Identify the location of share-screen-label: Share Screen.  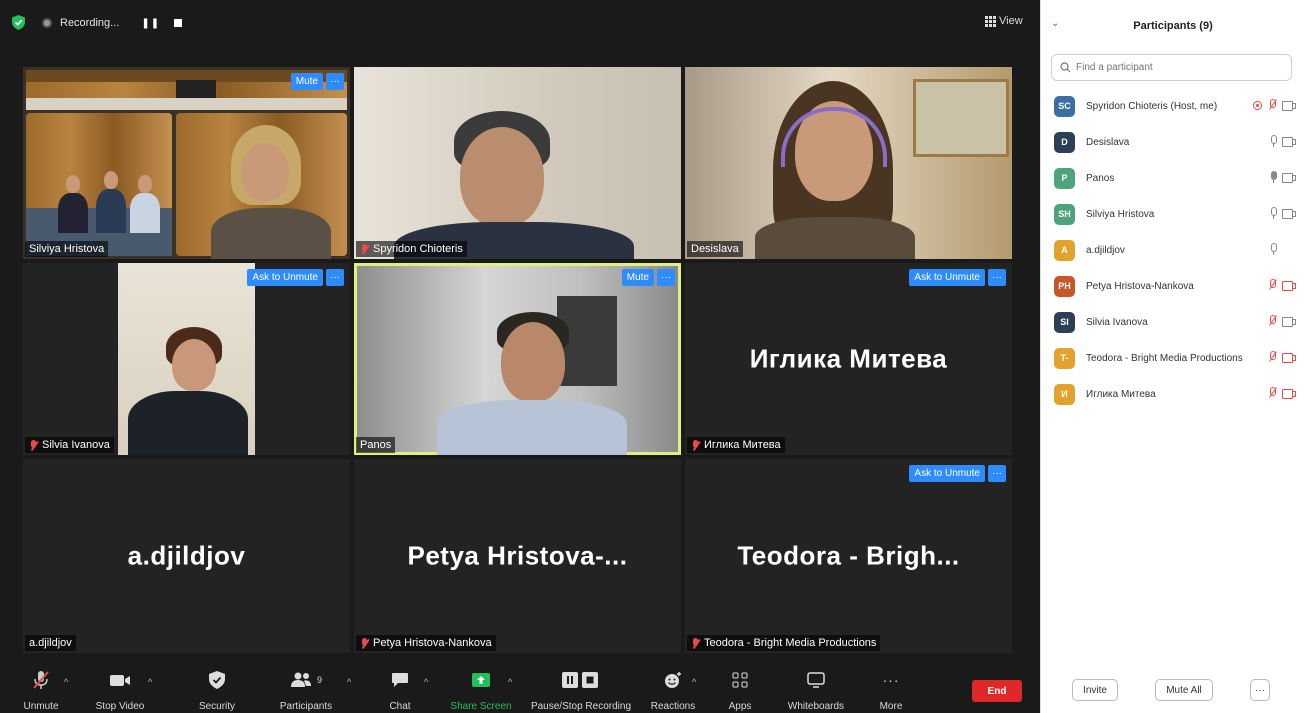
(481, 706).